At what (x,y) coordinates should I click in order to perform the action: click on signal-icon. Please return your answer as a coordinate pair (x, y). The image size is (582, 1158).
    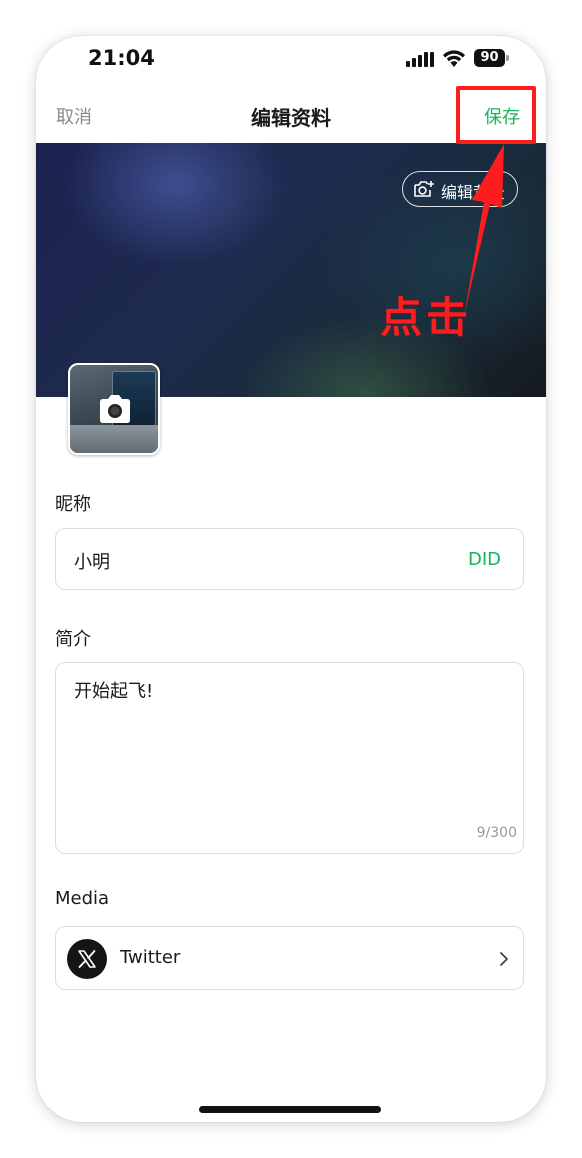
    Looking at the image, I should click on (420, 59).